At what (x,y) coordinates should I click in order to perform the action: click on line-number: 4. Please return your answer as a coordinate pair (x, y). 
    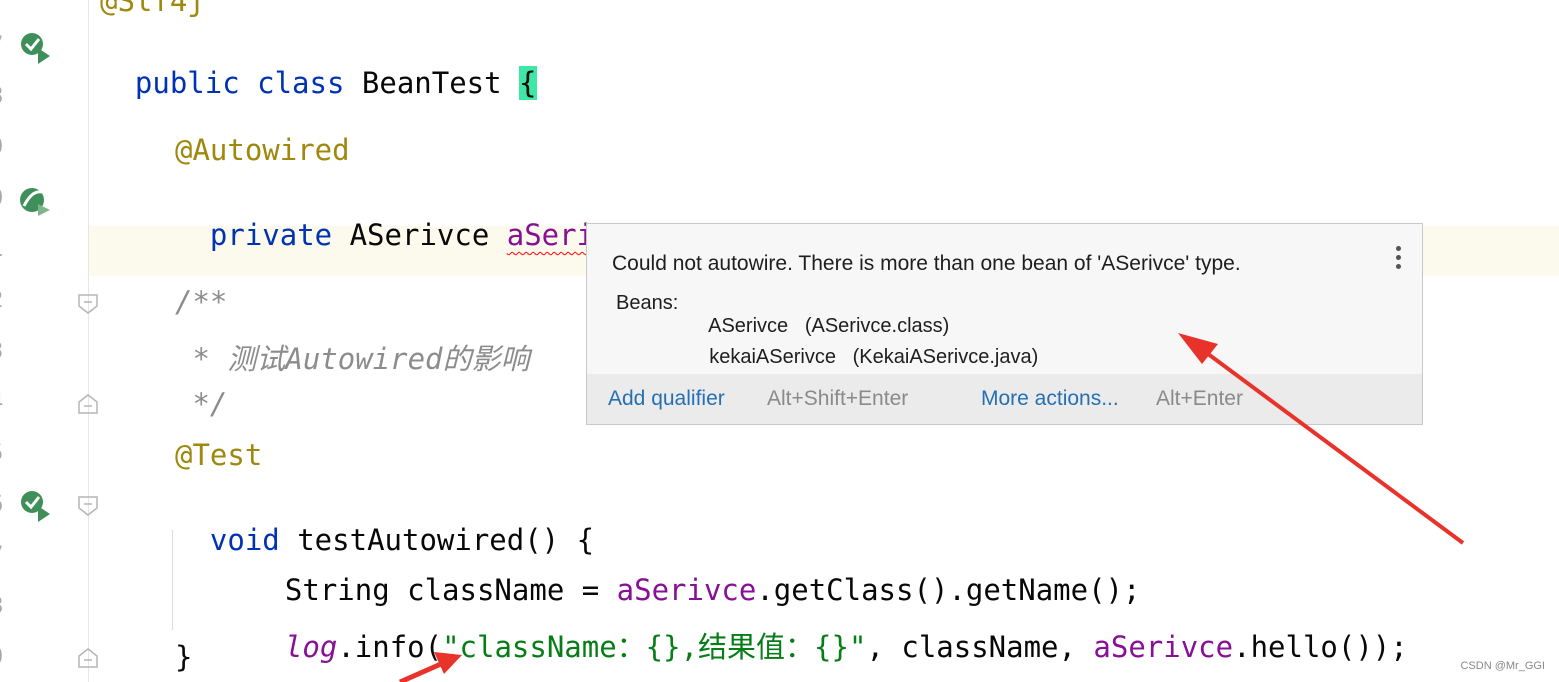
    Looking at the image, I should click on (3, 402).